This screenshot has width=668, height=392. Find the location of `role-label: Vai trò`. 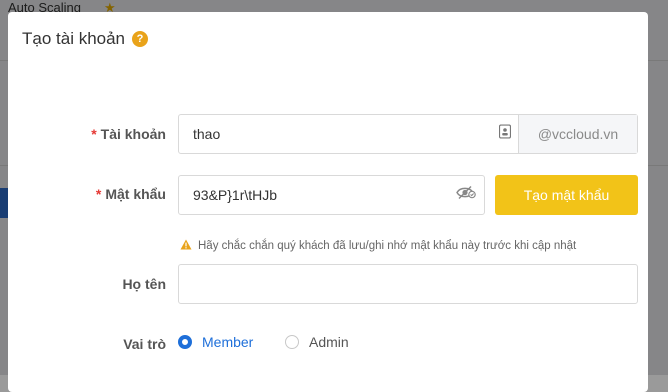

role-label: Vai trò is located at coordinates (144, 344).